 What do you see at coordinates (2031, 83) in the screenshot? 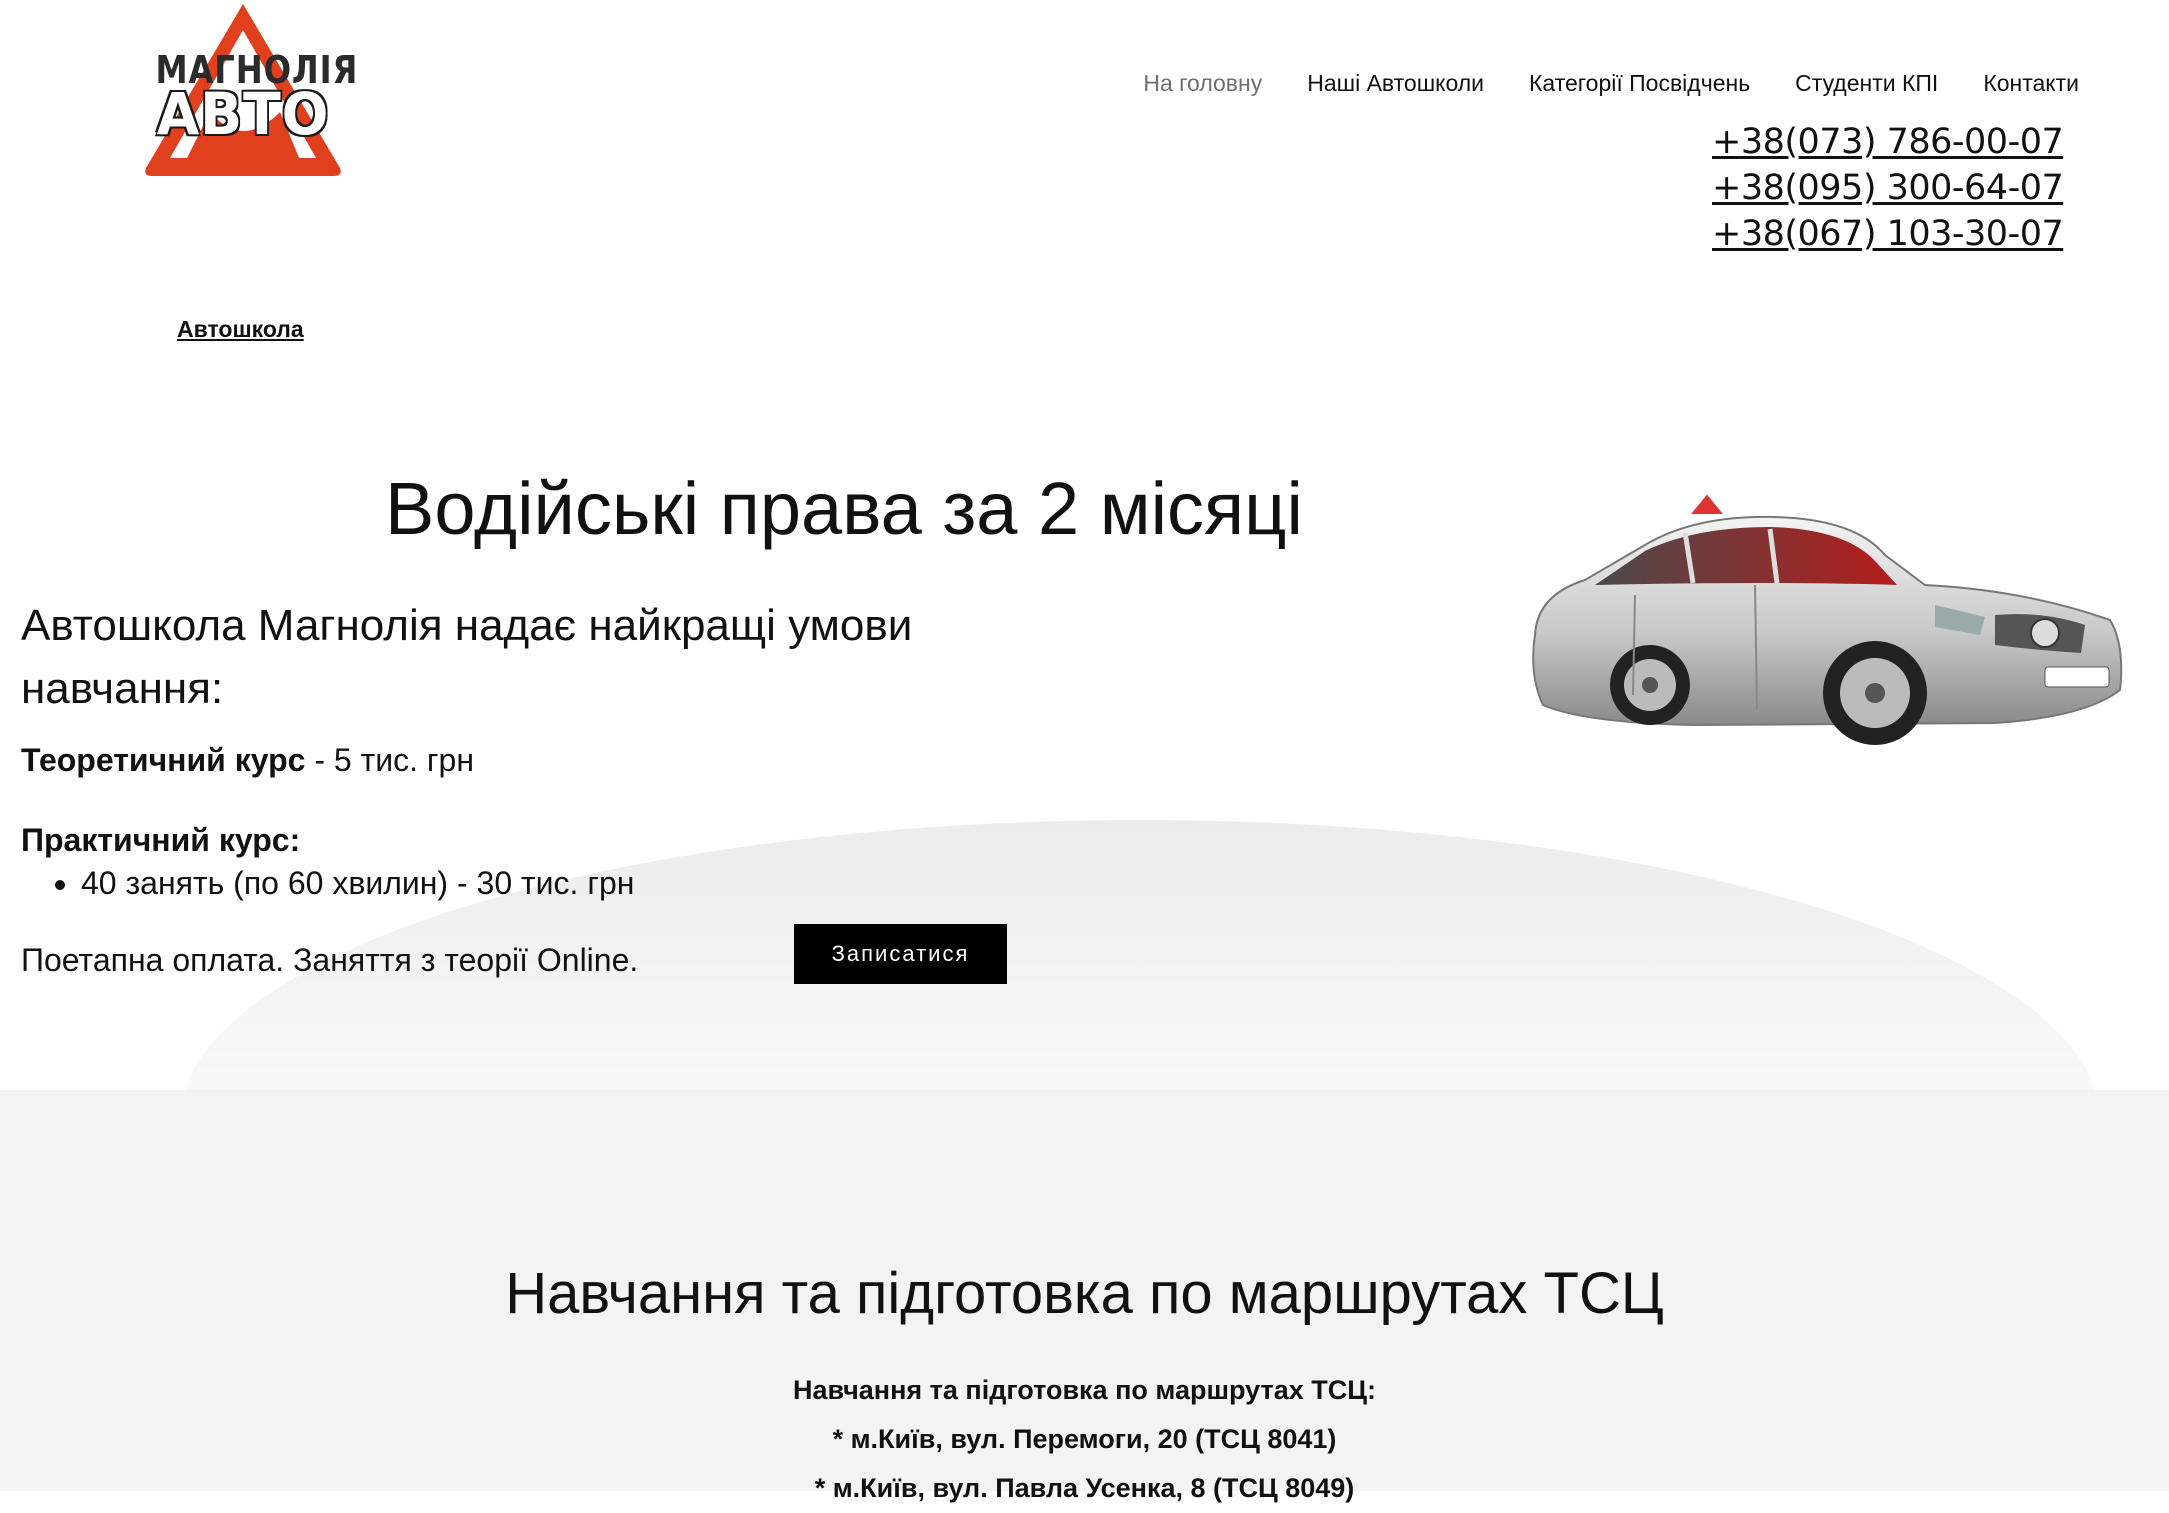
I see `nav-contacts: Контакти` at bounding box center [2031, 83].